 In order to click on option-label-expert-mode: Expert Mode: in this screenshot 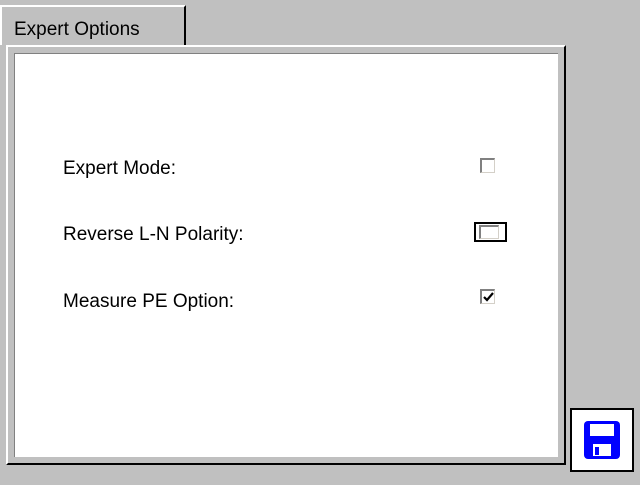, I will do `click(119, 168)`.